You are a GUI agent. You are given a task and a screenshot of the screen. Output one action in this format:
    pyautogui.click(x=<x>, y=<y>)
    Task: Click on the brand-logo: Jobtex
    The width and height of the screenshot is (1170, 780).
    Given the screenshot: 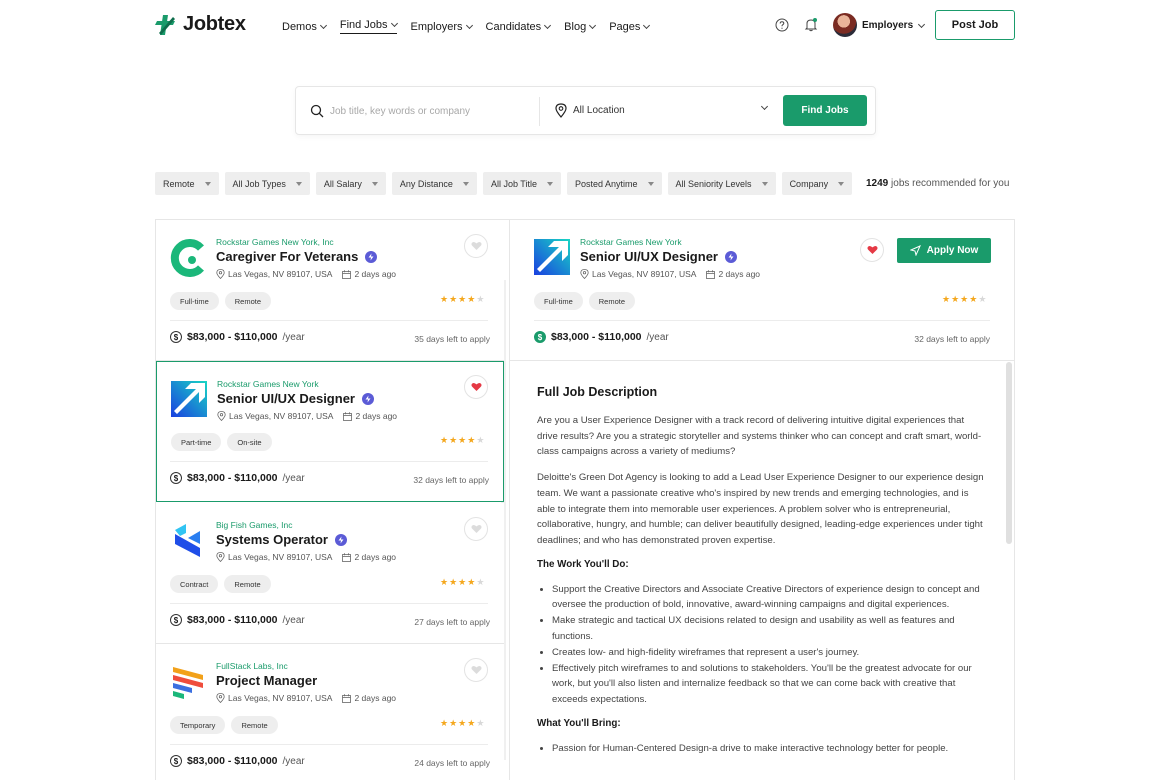 What is the action you would take?
    pyautogui.click(x=200, y=24)
    